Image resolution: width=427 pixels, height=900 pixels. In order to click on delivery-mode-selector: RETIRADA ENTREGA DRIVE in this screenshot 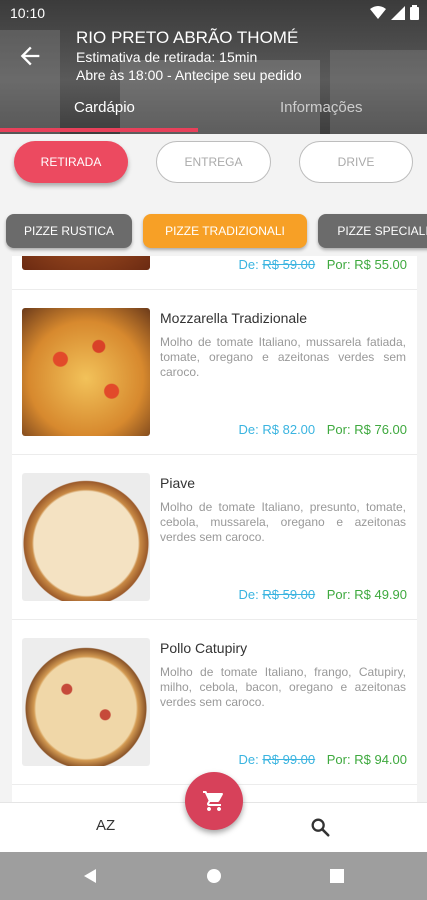, I will do `click(213, 165)`.